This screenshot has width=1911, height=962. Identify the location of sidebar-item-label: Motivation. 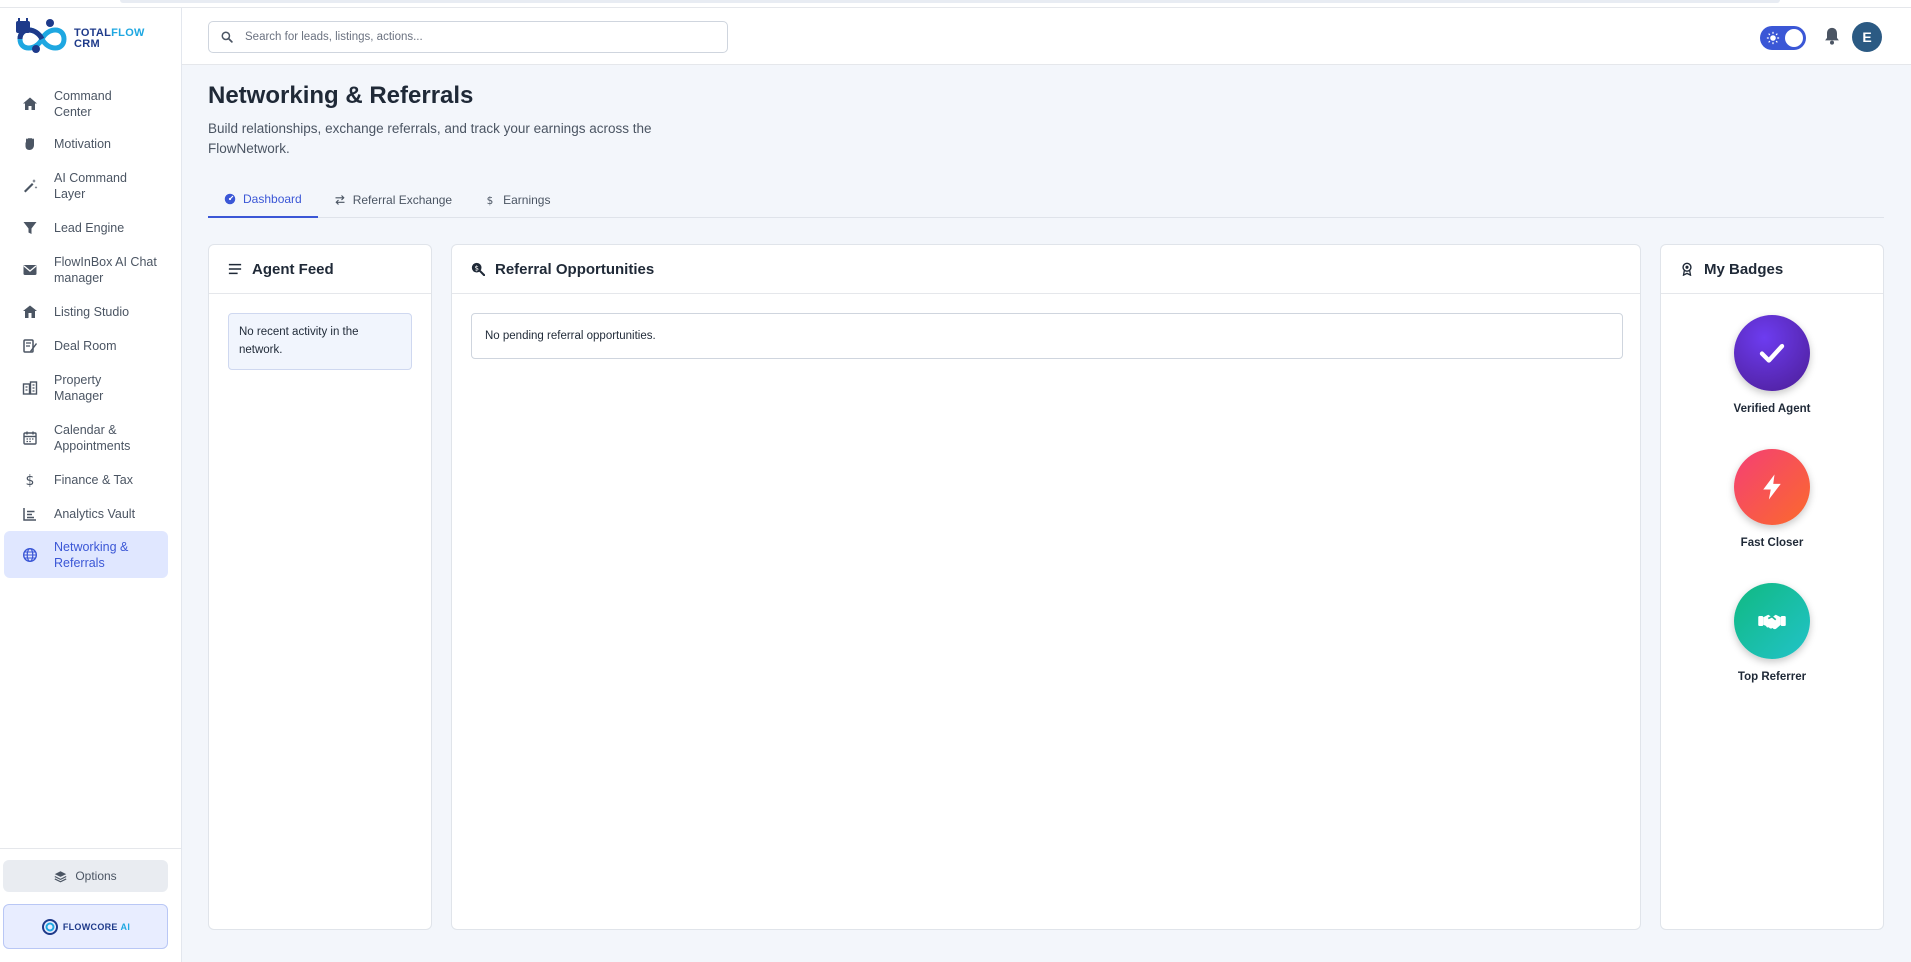
(82, 144).